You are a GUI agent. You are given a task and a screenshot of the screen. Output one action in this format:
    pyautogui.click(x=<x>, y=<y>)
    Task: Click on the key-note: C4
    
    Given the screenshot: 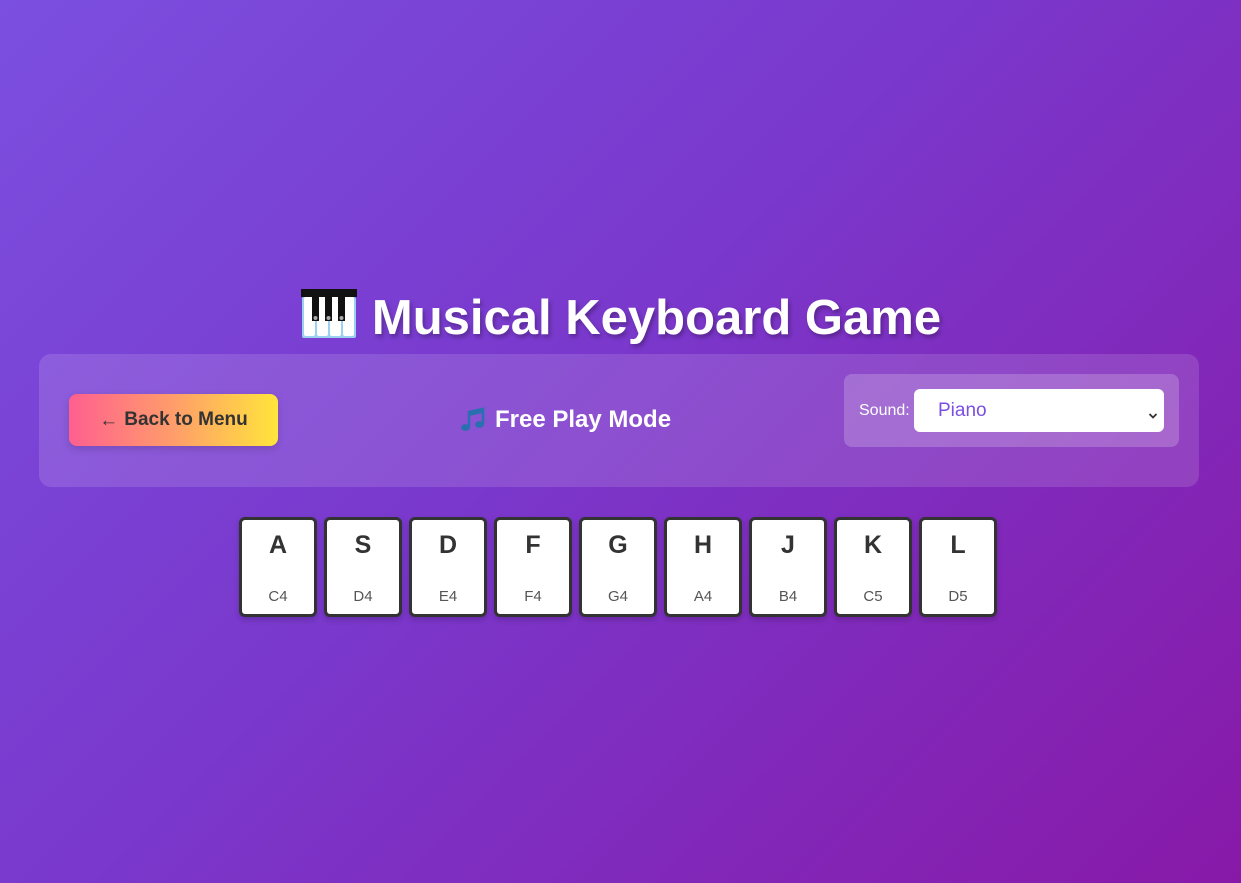 What is the action you would take?
    pyautogui.click(x=278, y=596)
    